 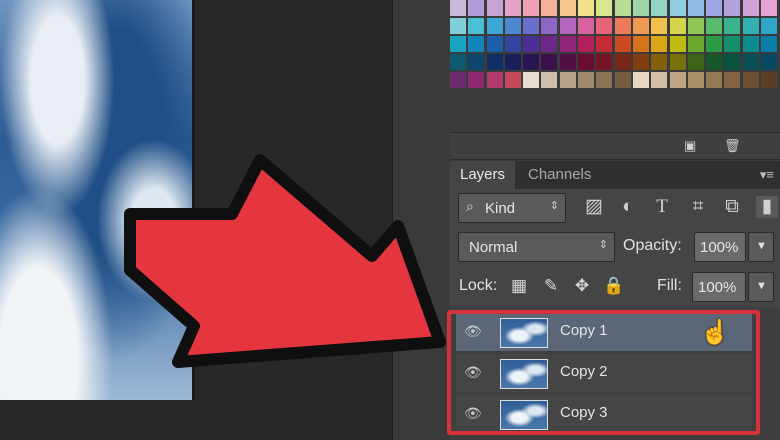 I want to click on tab-layers: Layers, so click(x=483, y=175).